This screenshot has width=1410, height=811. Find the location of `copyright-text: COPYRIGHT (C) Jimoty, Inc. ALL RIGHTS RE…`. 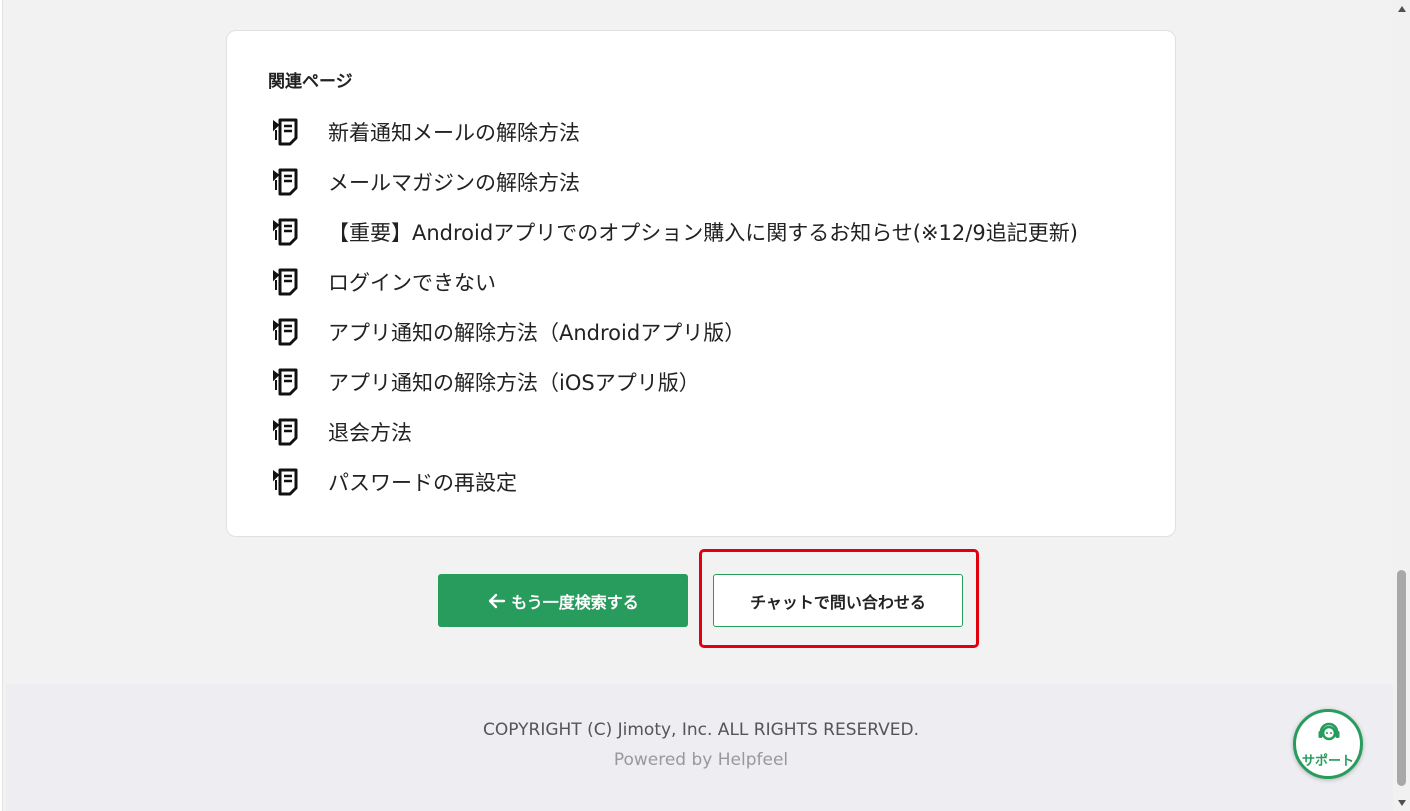

copyright-text: COPYRIGHT (C) Jimoty, Inc. ALL RIGHTS RE… is located at coordinates (701, 730).